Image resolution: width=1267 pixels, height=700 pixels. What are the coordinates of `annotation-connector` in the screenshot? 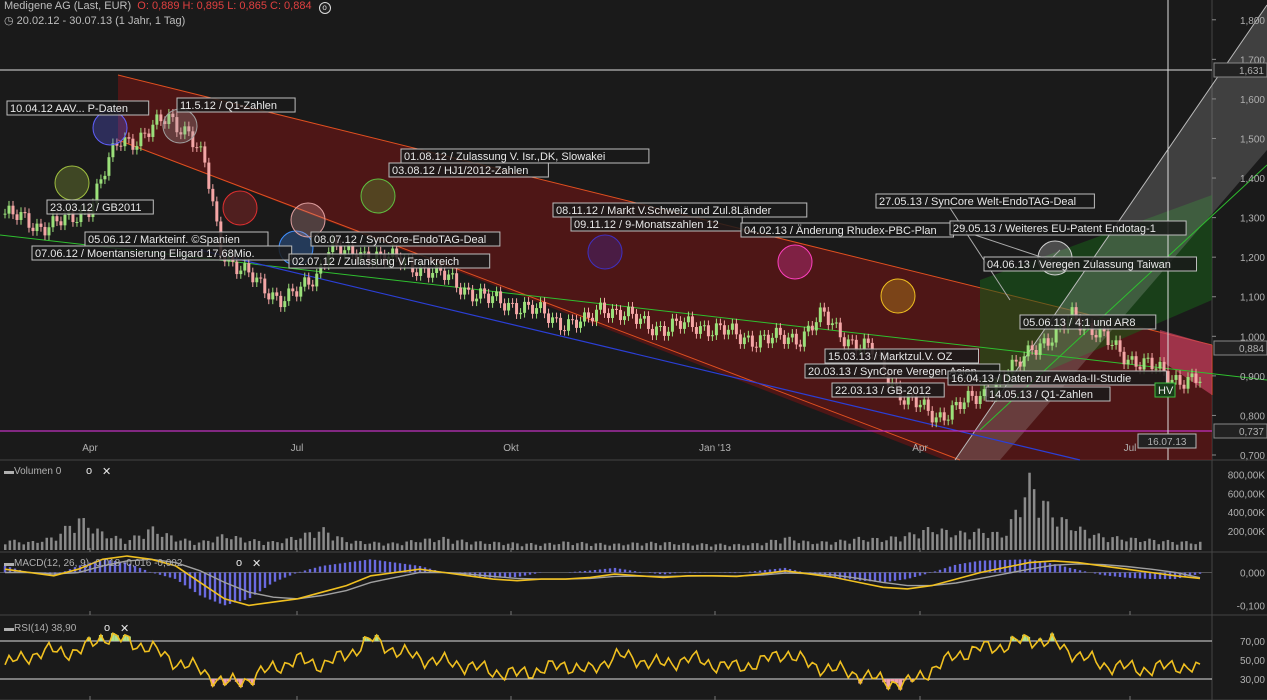 It's located at (1012, 247).